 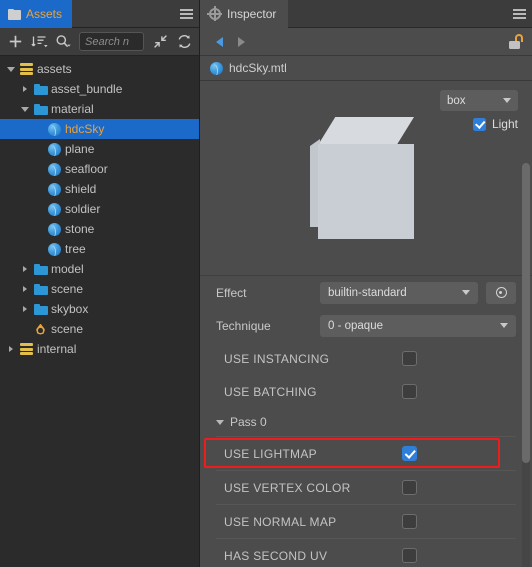 What do you see at coordinates (99, 189) in the screenshot?
I see `tree-item-shield: shield` at bounding box center [99, 189].